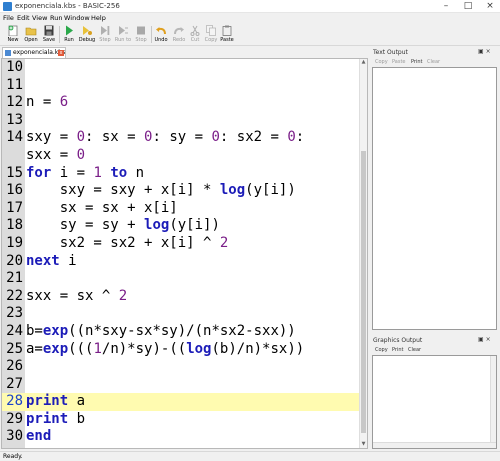 Image resolution: width=500 pixels, height=461 pixels. What do you see at coordinates (87, 40) in the screenshot?
I see `debug-label: Debug` at bounding box center [87, 40].